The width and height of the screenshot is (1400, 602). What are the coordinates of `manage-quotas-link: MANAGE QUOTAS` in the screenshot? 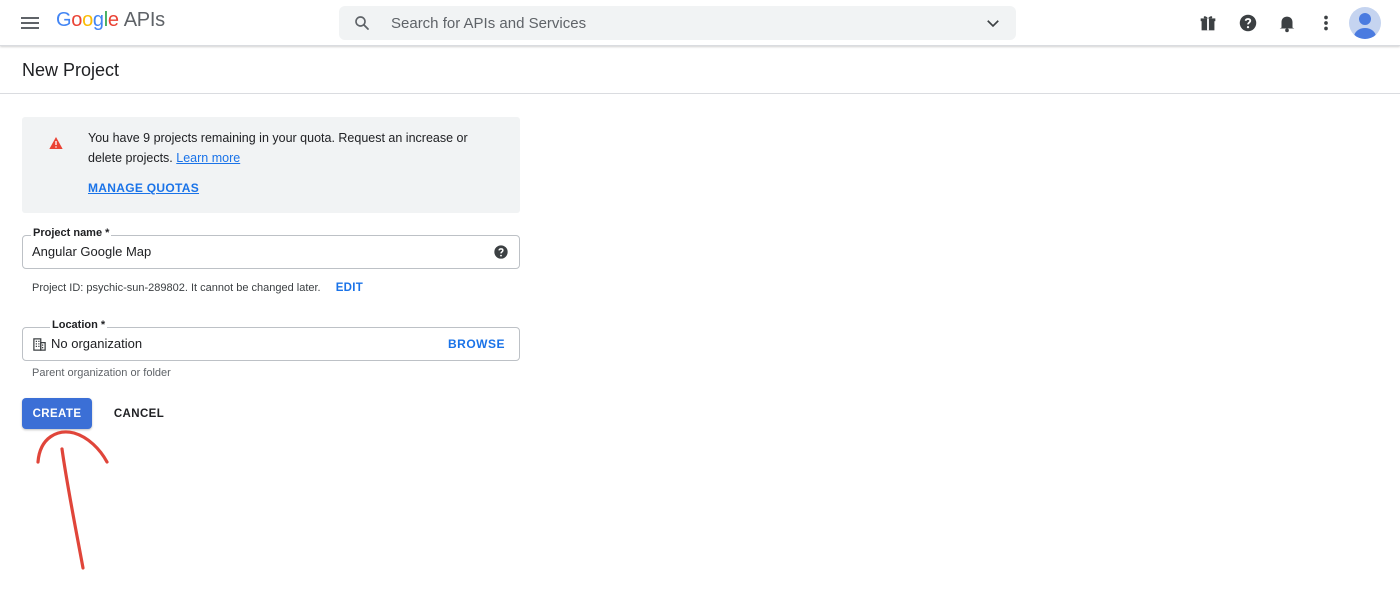 It's located at (143, 188).